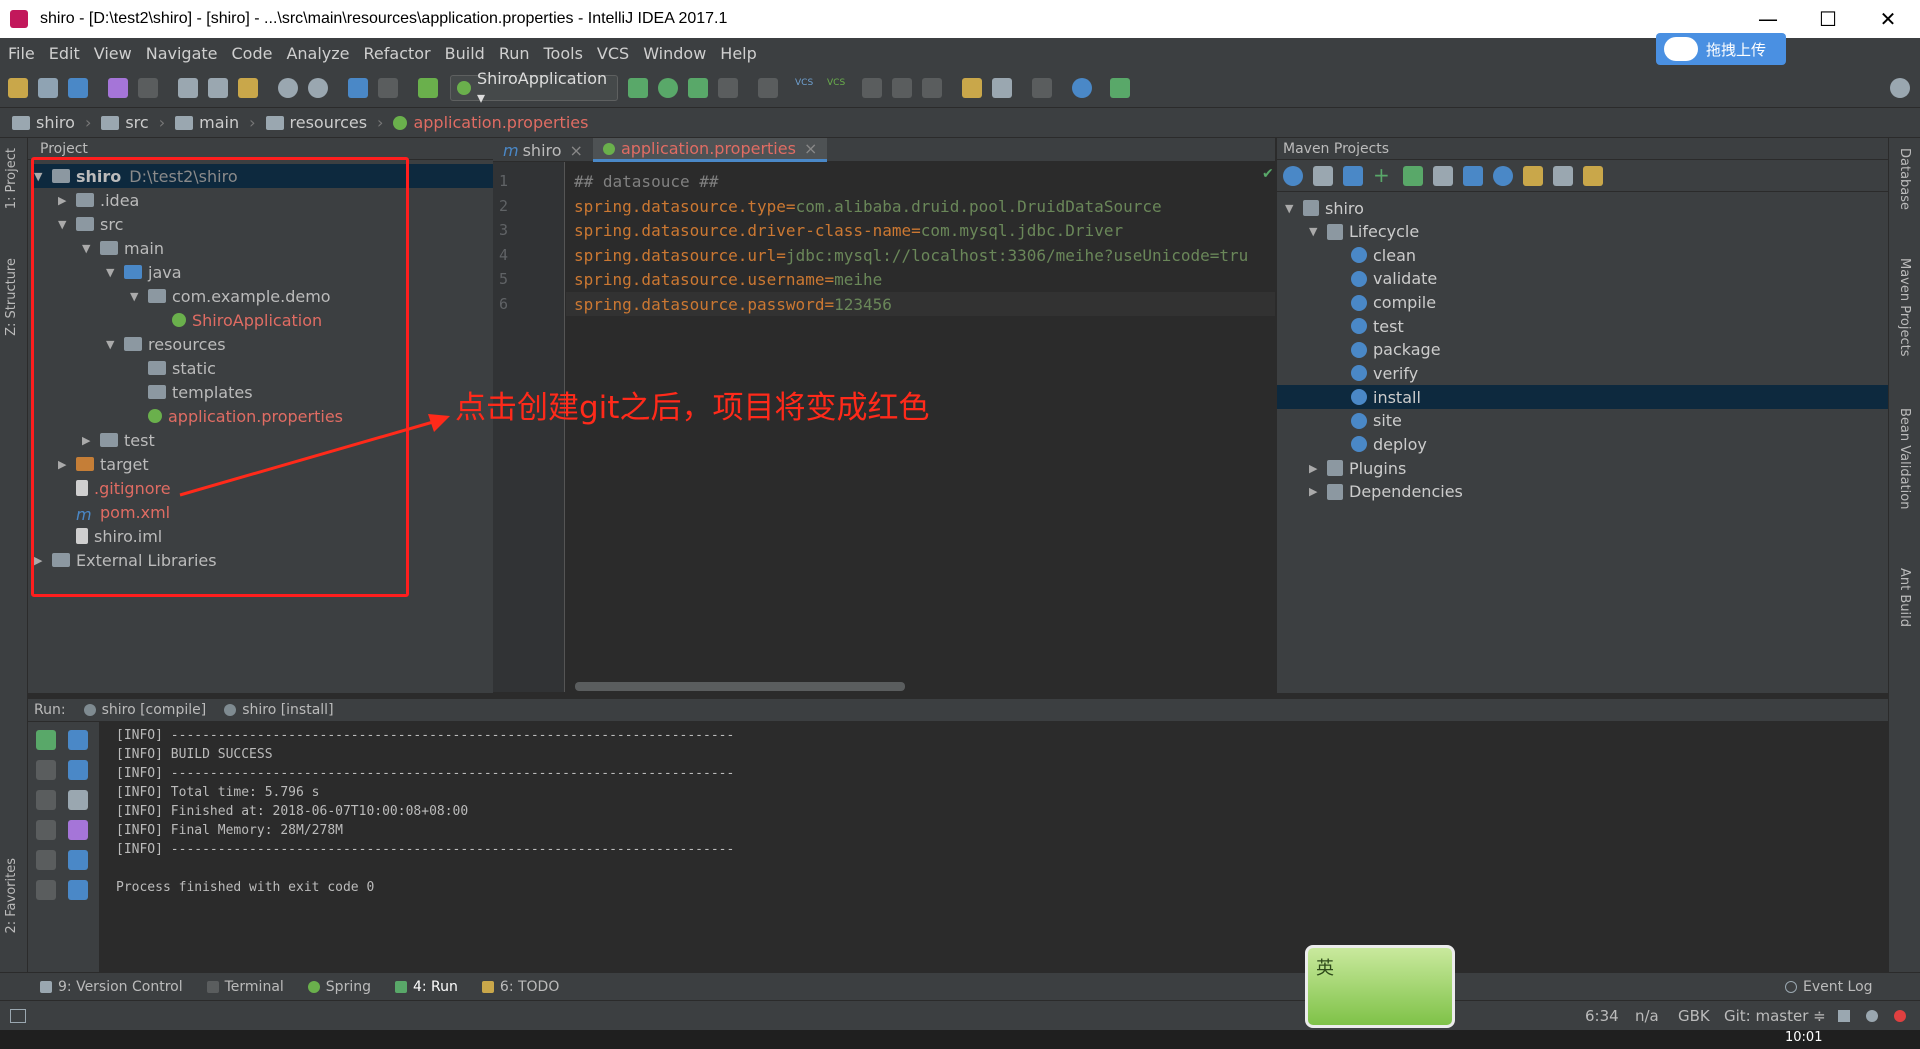 This screenshot has height=1049, width=1920. What do you see at coordinates (1904, 458) in the screenshot?
I see `tab-bean-validation: Bean Validation` at bounding box center [1904, 458].